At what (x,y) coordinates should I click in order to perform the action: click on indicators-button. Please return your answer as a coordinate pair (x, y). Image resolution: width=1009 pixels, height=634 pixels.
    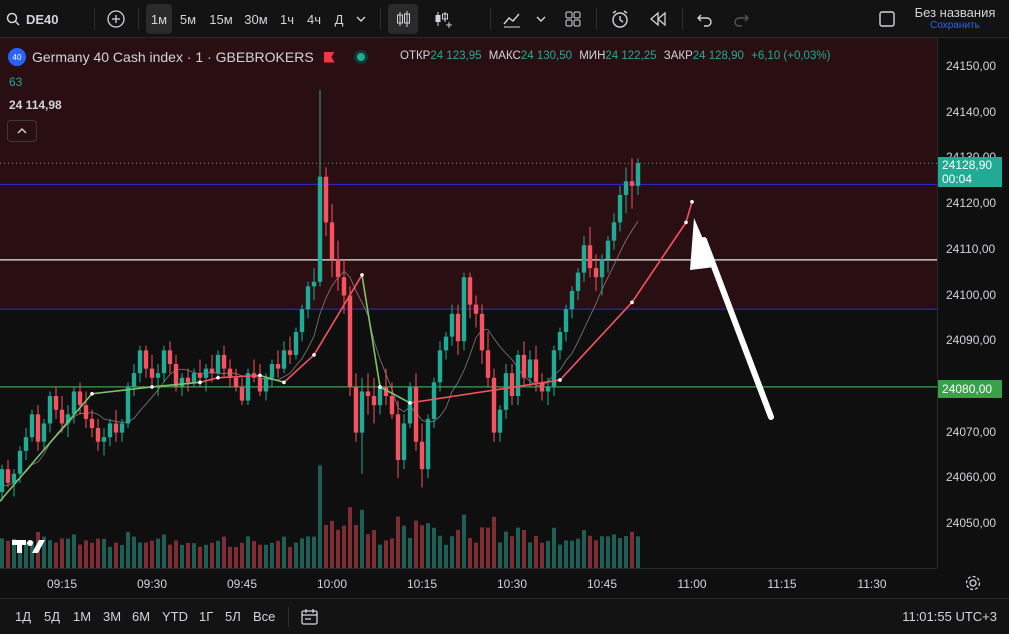
    Looking at the image, I should click on (443, 19).